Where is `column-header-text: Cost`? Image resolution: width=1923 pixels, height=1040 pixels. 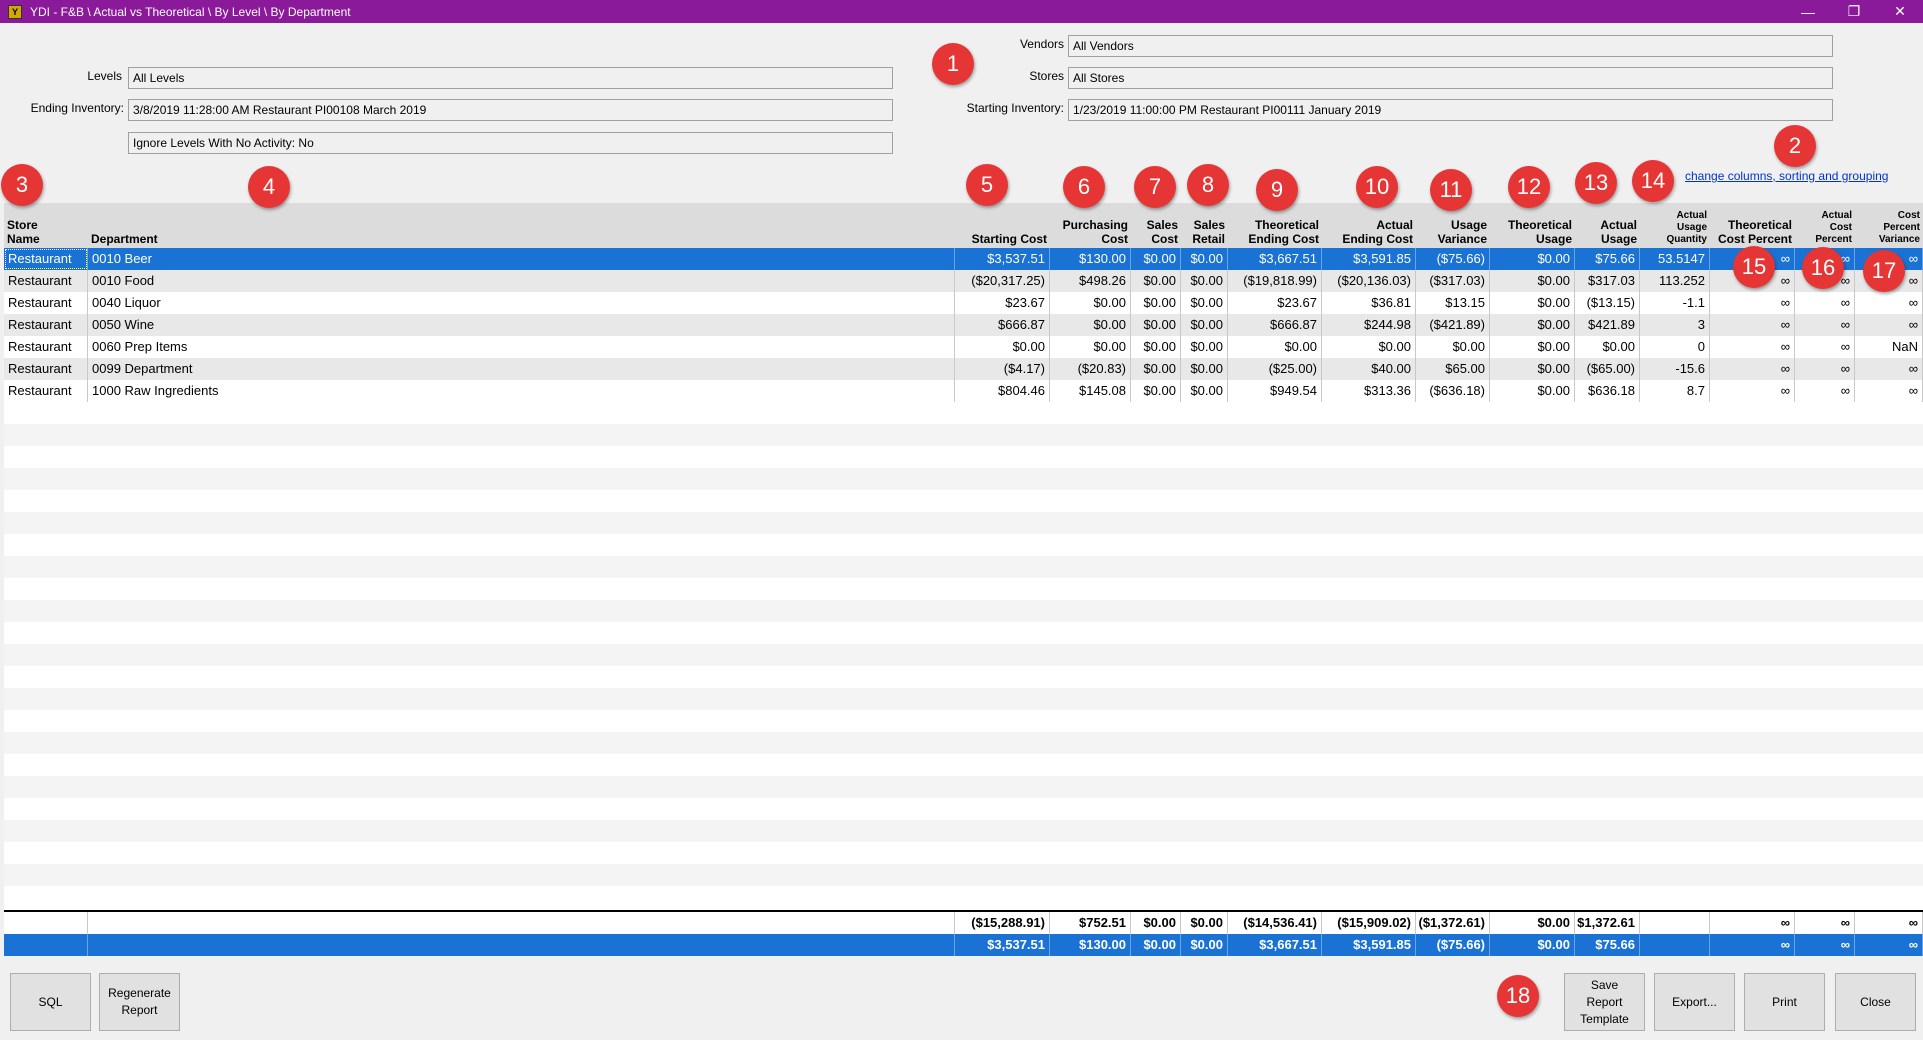 column-header-text: Cost is located at coordinates (1164, 239).